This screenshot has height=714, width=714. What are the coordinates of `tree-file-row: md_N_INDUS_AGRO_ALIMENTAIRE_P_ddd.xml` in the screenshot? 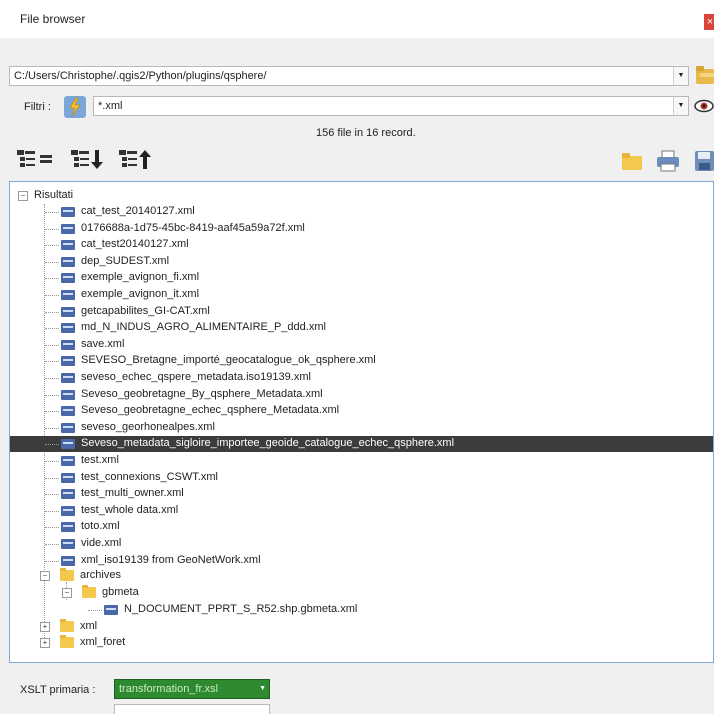 It's located at (361, 328).